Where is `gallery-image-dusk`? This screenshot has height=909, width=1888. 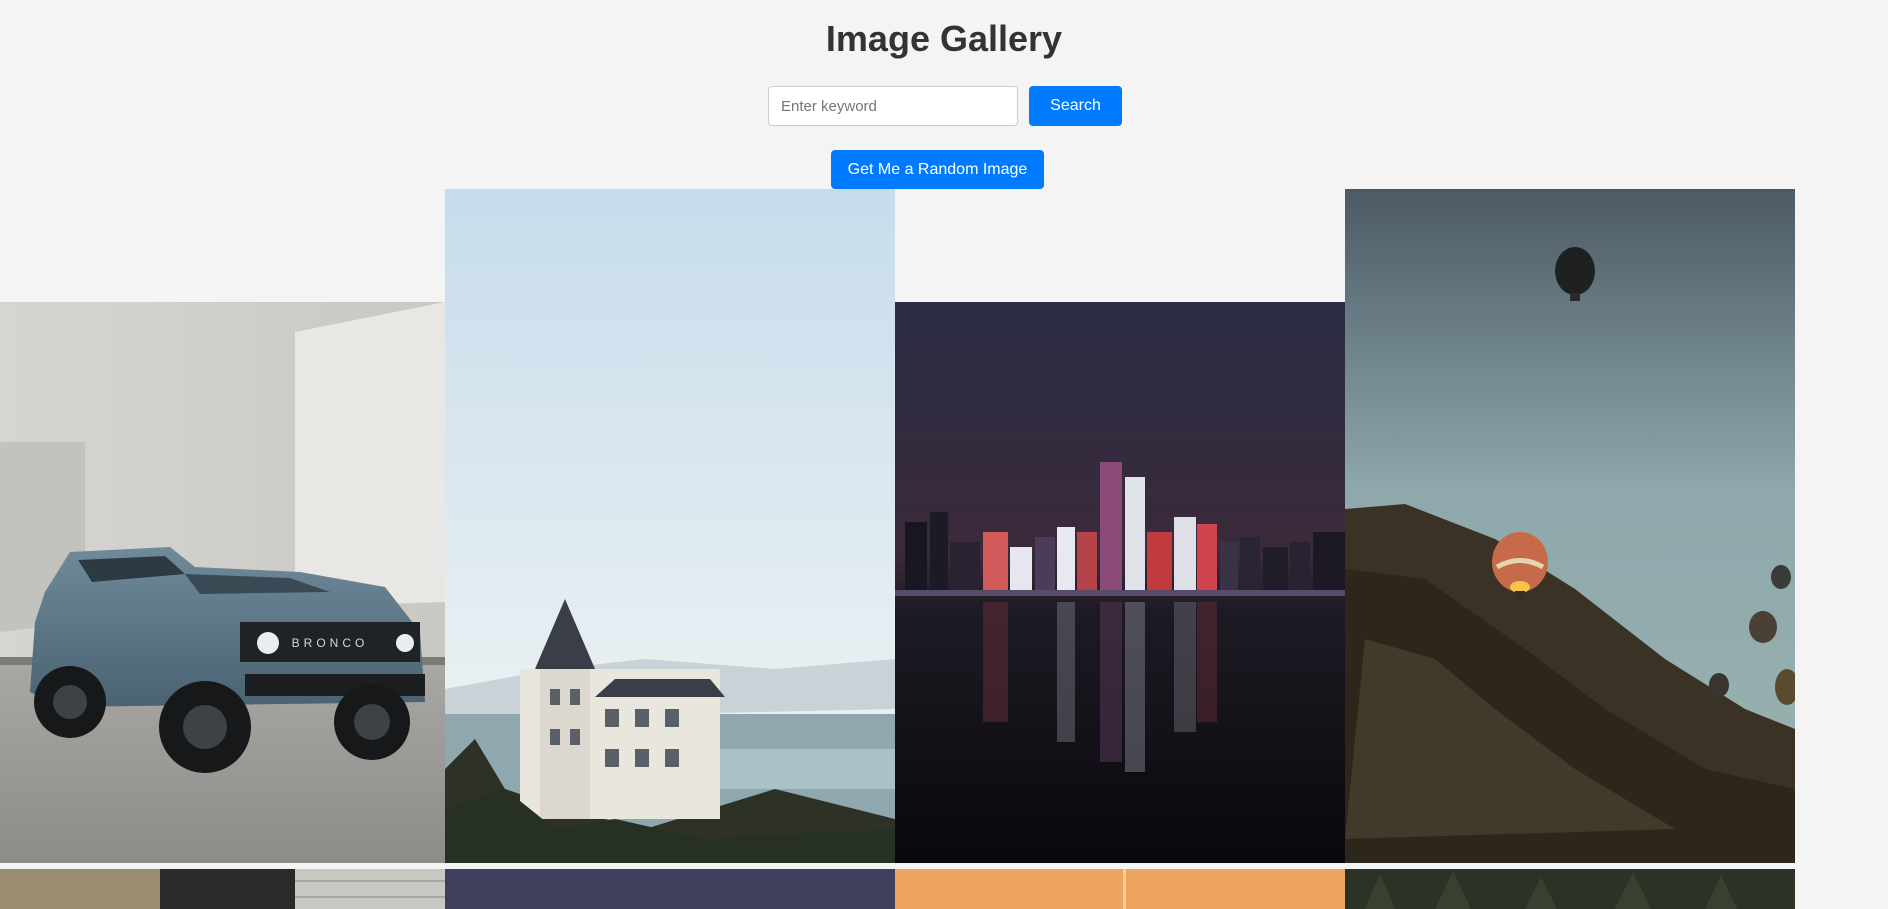
gallery-image-dusk is located at coordinates (670, 889).